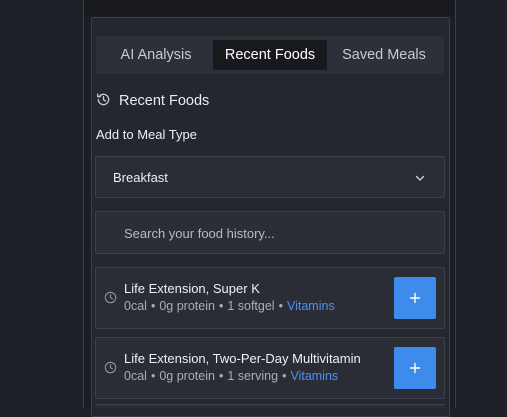  I want to click on chevron-down-icon, so click(420, 180).